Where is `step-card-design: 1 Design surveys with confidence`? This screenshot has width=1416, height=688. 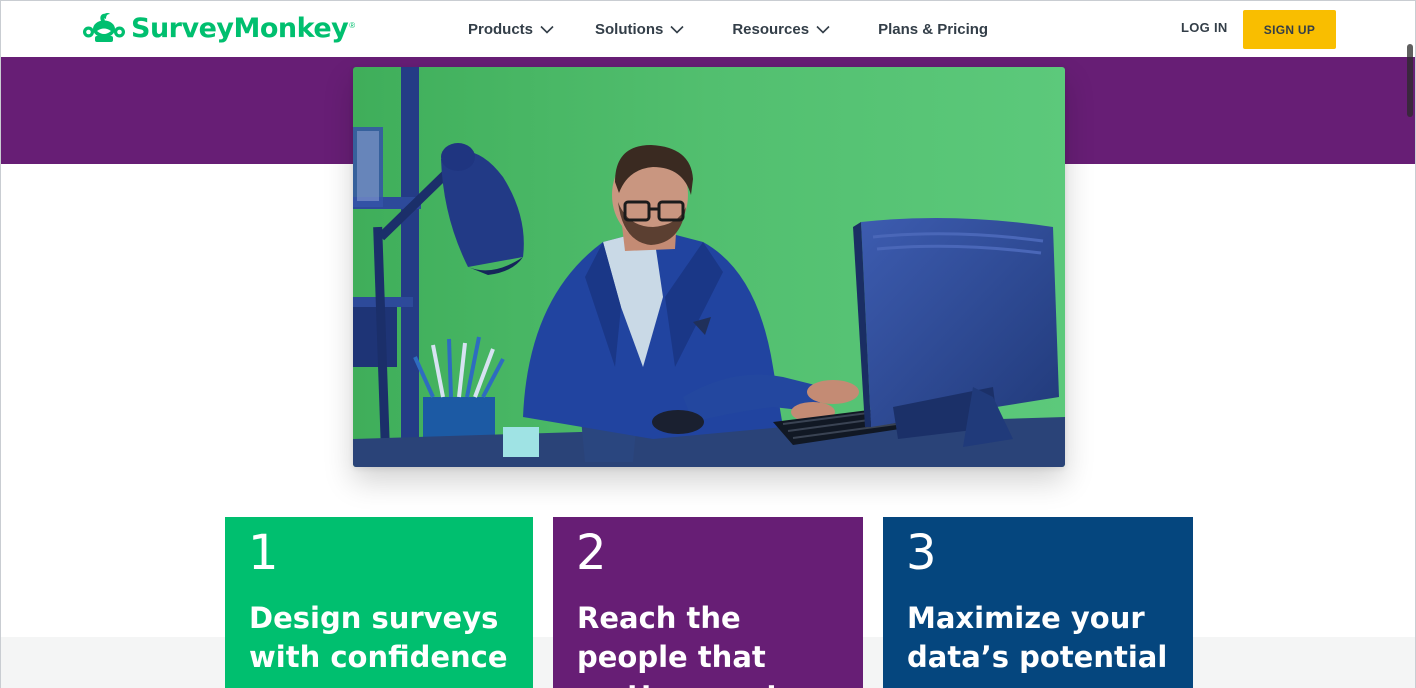
step-card-design: 1 Design surveys with confidence is located at coordinates (379, 602).